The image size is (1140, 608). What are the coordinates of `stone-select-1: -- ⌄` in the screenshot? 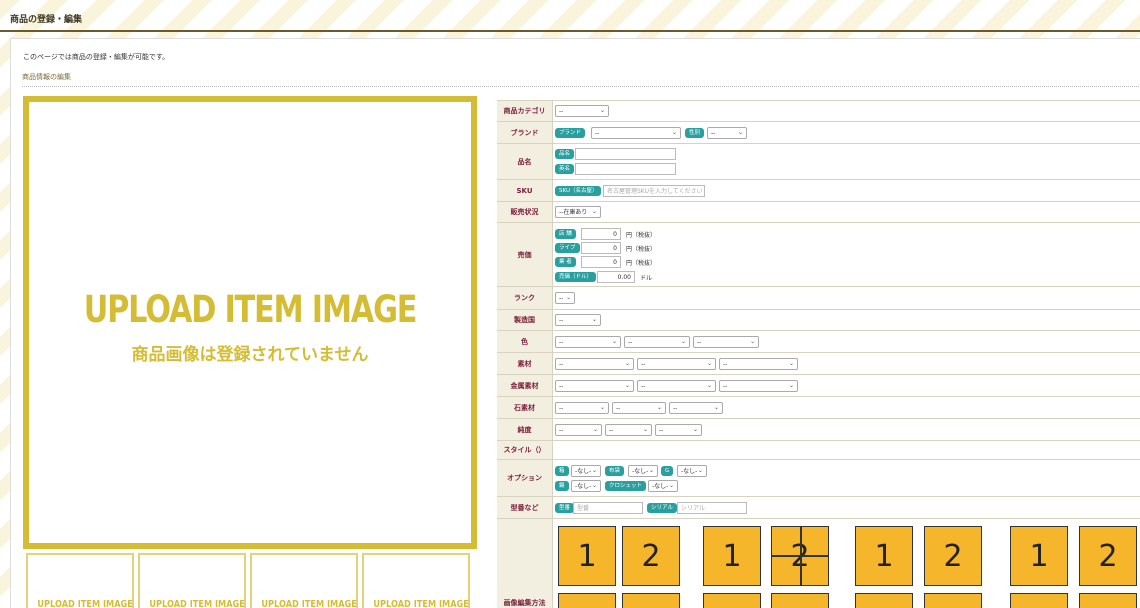 It's located at (582, 408).